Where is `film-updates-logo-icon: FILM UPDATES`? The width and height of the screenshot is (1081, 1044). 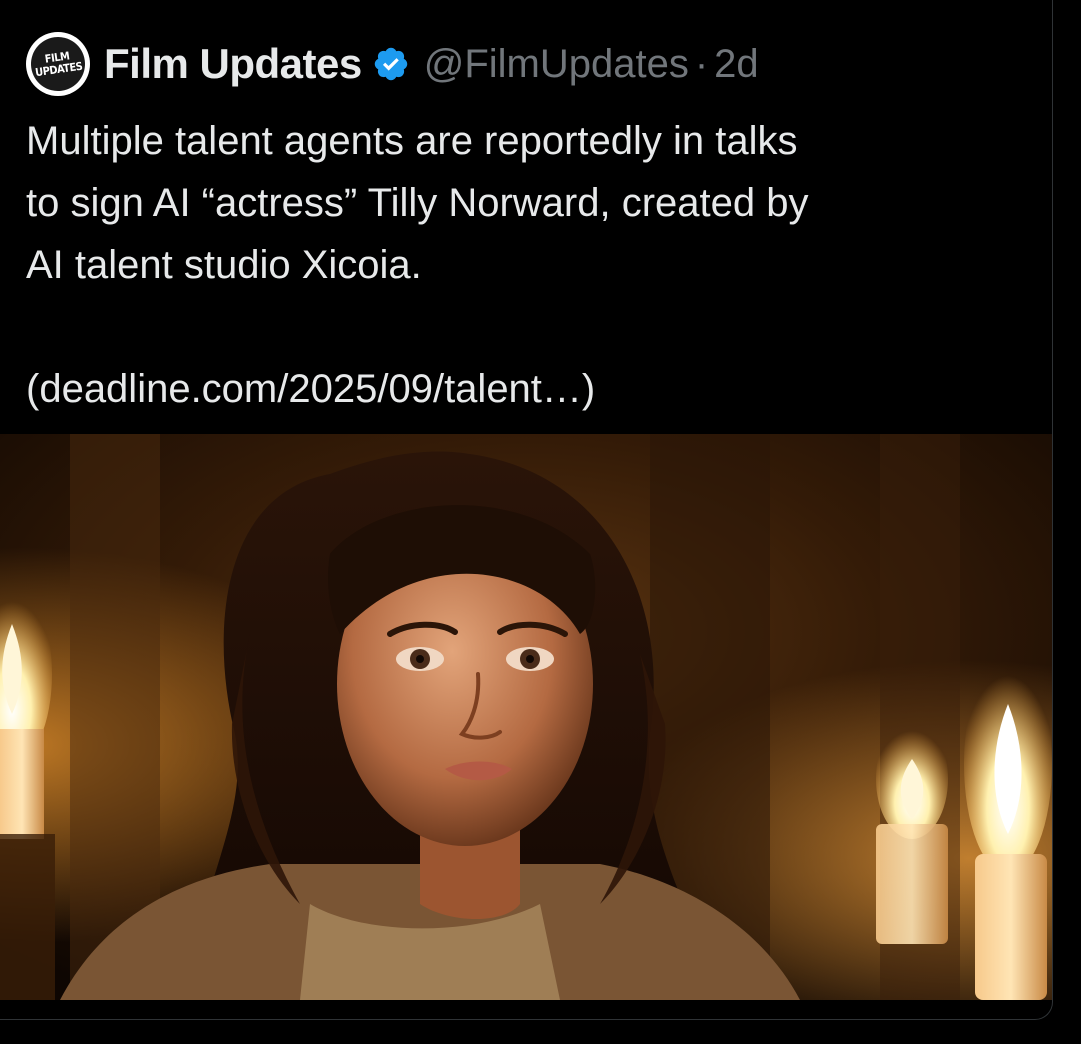
film-updates-logo-icon: FILM UPDATES is located at coordinates (58, 64).